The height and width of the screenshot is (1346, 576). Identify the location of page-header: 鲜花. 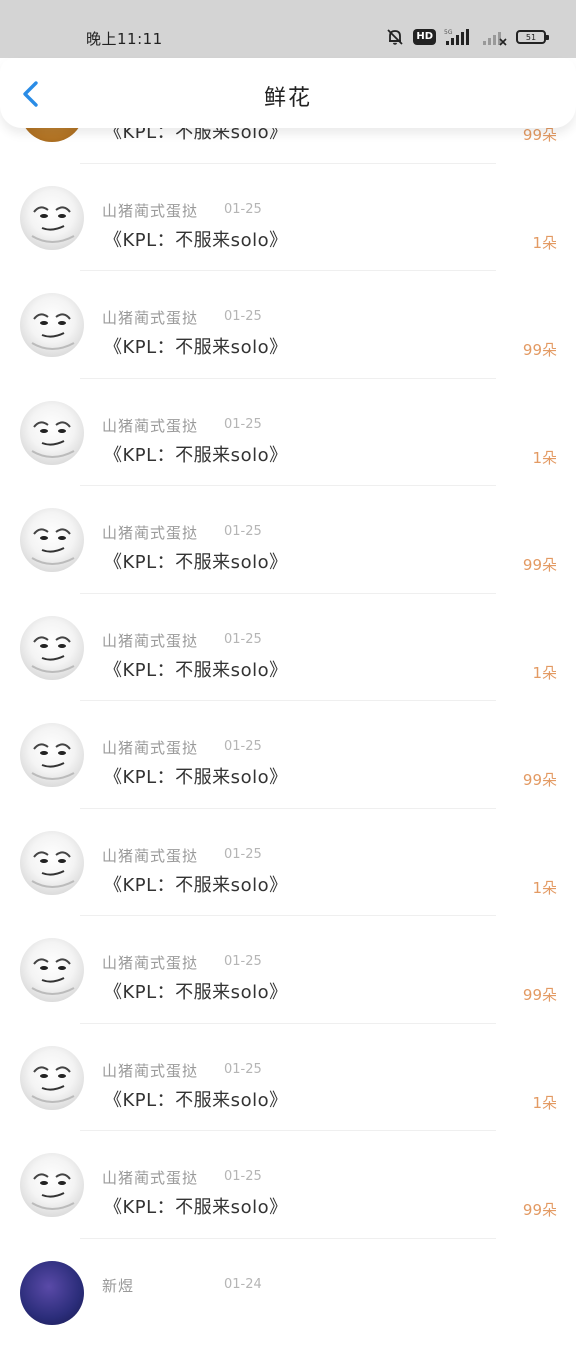
(288, 93).